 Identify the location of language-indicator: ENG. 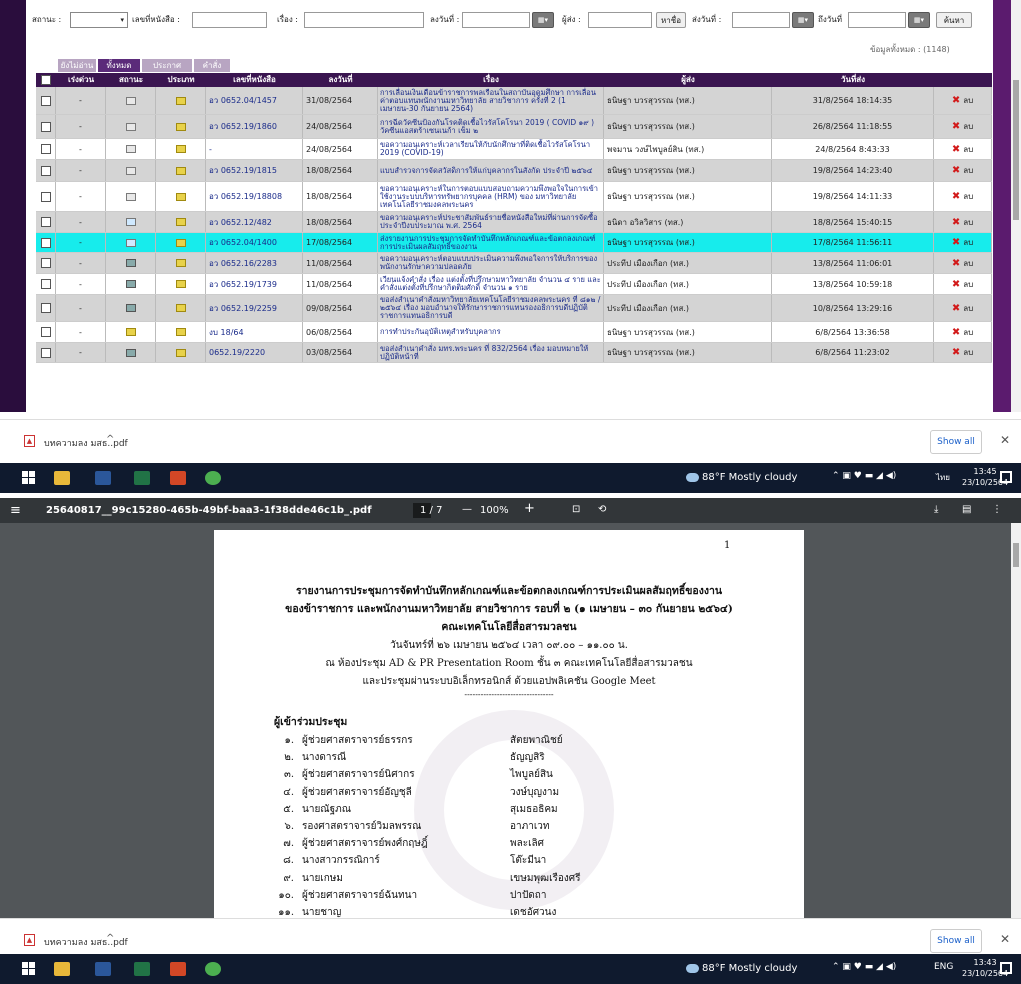
(943, 967).